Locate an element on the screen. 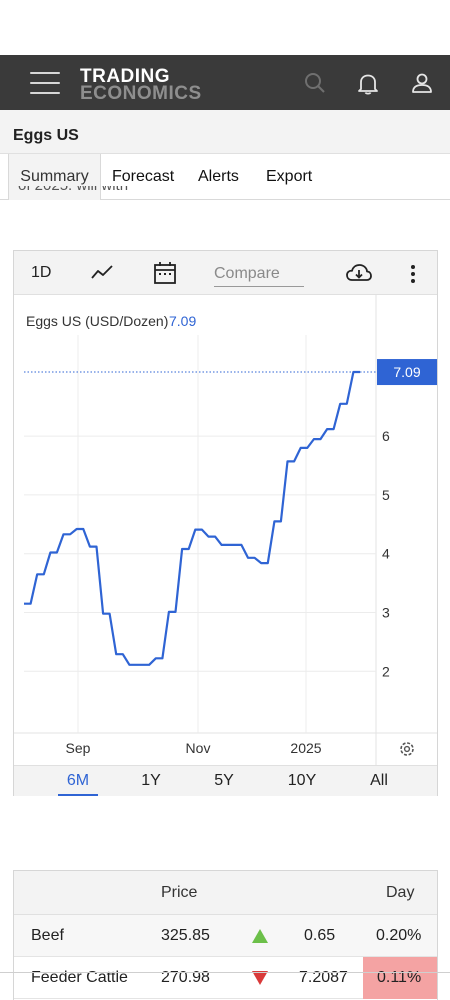 Image resolution: width=450 pixels, height=1000 pixels. range-10y: 10Y is located at coordinates (302, 781).